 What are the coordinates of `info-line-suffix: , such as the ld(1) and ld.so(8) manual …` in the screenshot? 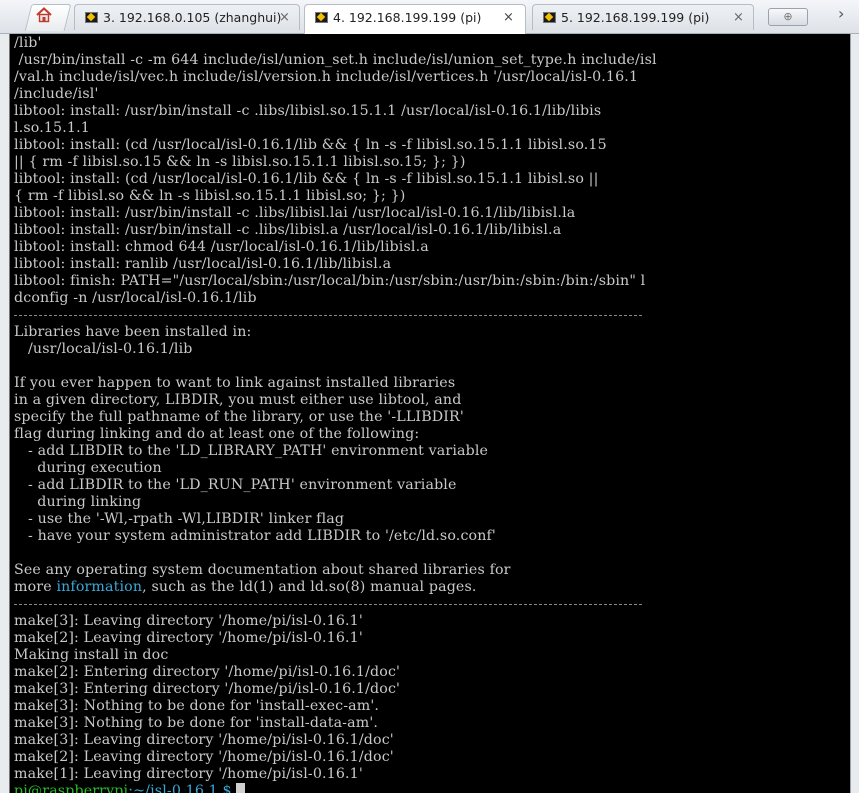 It's located at (309, 587).